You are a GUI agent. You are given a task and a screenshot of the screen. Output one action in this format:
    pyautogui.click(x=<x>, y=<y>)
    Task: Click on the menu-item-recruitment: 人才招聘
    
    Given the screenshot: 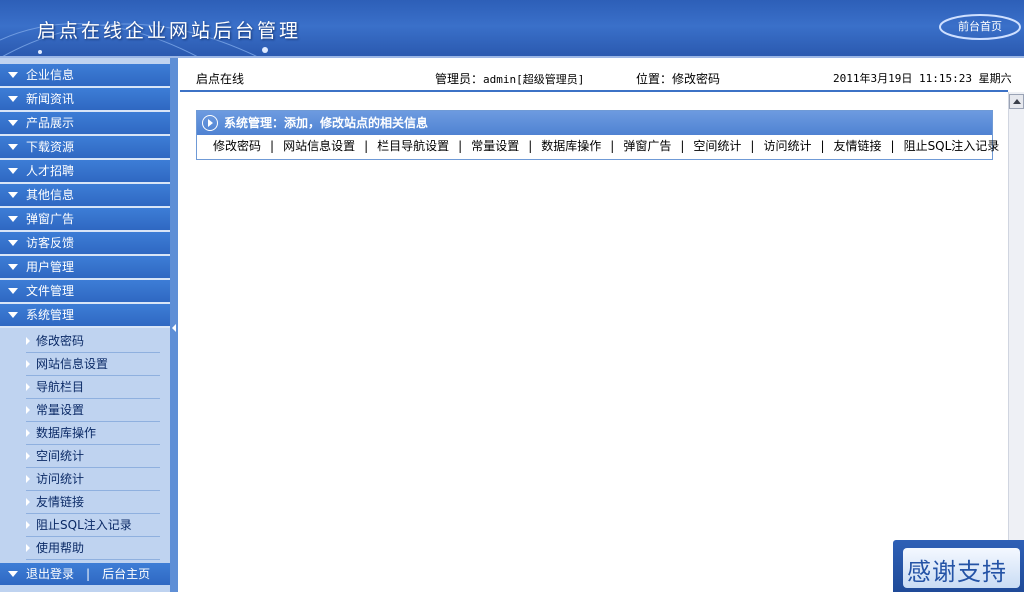 What is the action you would take?
    pyautogui.click(x=85, y=172)
    